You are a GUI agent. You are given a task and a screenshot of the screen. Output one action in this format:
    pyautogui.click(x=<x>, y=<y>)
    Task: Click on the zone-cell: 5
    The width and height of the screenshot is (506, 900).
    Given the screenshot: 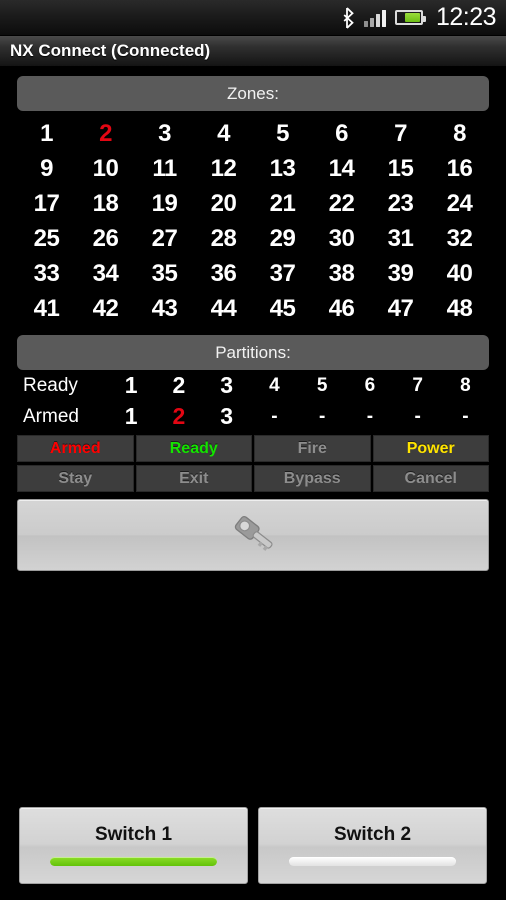 What is the action you would take?
    pyautogui.click(x=282, y=133)
    